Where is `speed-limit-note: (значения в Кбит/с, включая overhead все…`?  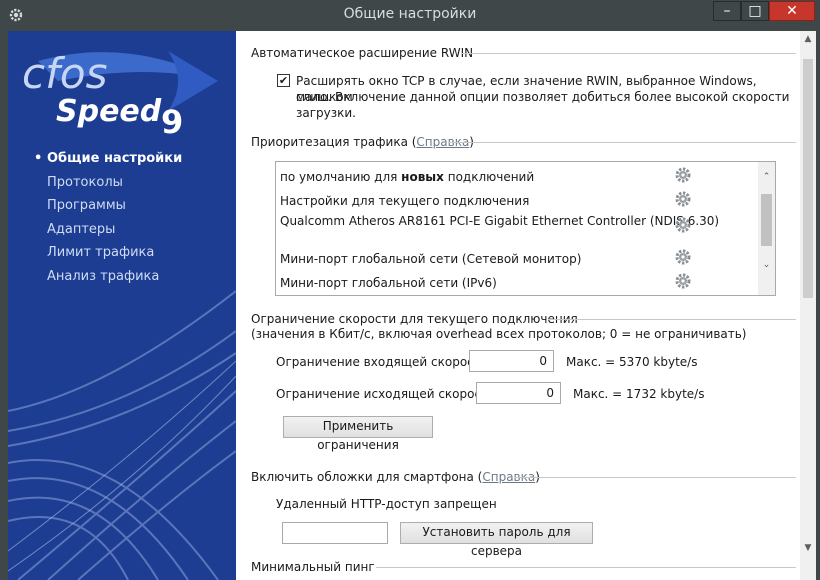
speed-limit-note: (значения в Кбит/с, включая overhead все… is located at coordinates (499, 334).